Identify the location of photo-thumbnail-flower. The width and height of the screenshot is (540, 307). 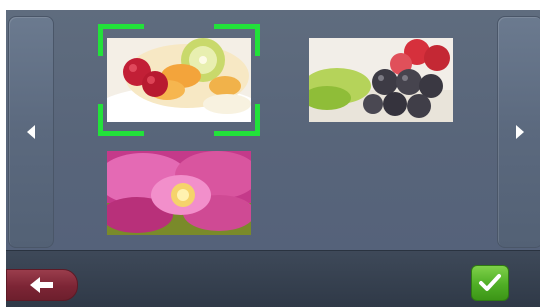
(179, 193).